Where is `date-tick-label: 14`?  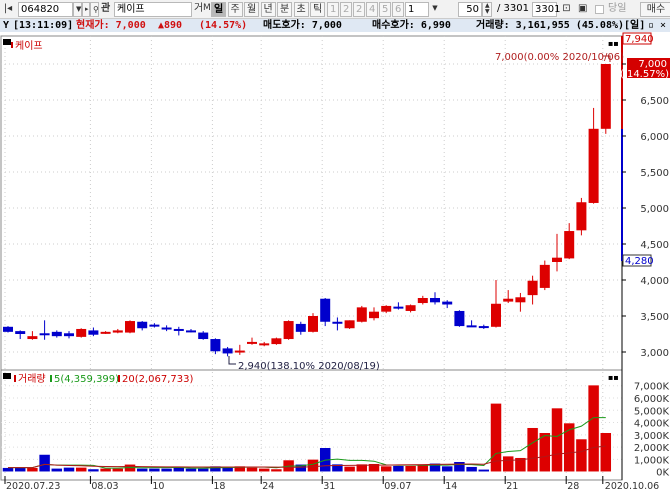 date-tick-label: 14 is located at coordinates (451, 485).